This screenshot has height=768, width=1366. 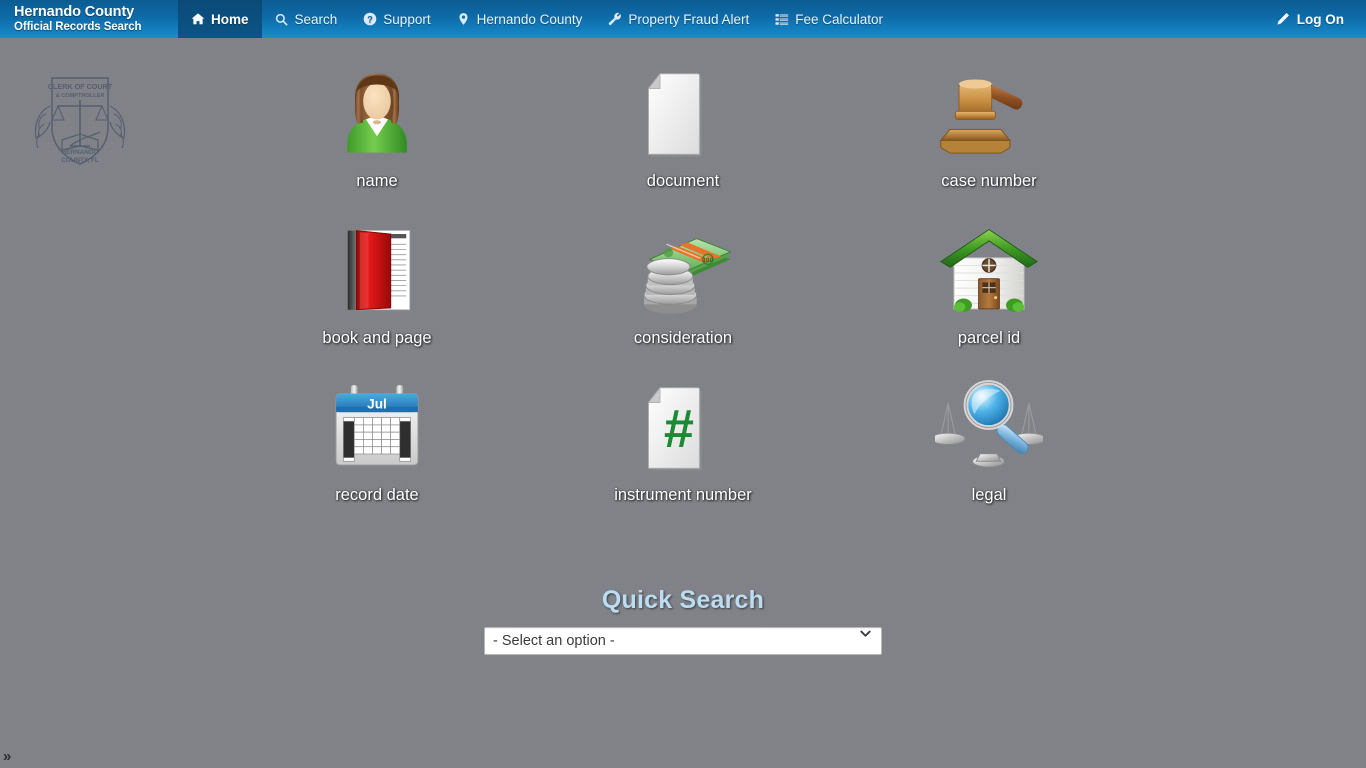 I want to click on pencil-icon, so click(x=1283, y=19).